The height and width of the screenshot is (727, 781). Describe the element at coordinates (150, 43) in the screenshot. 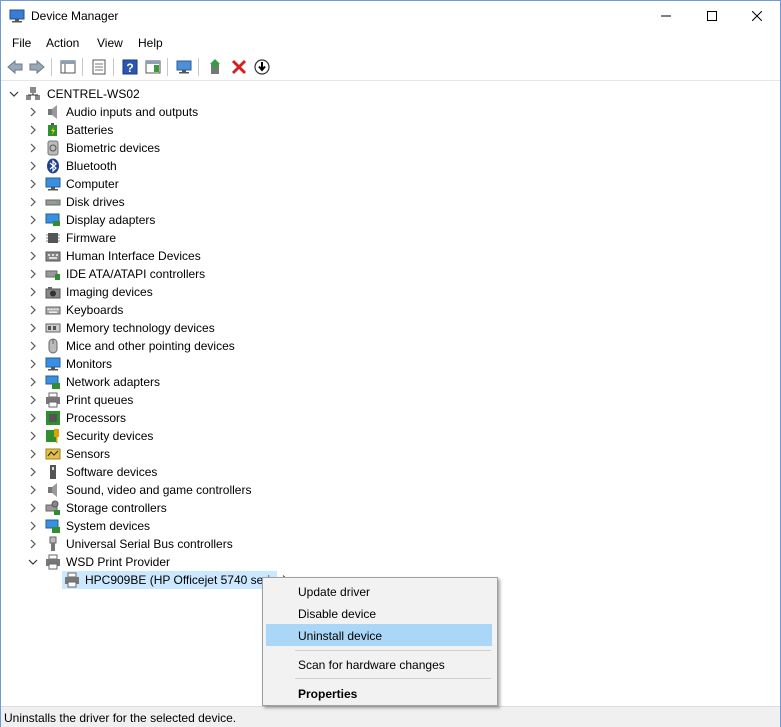

I see `menu-help: Help` at that location.